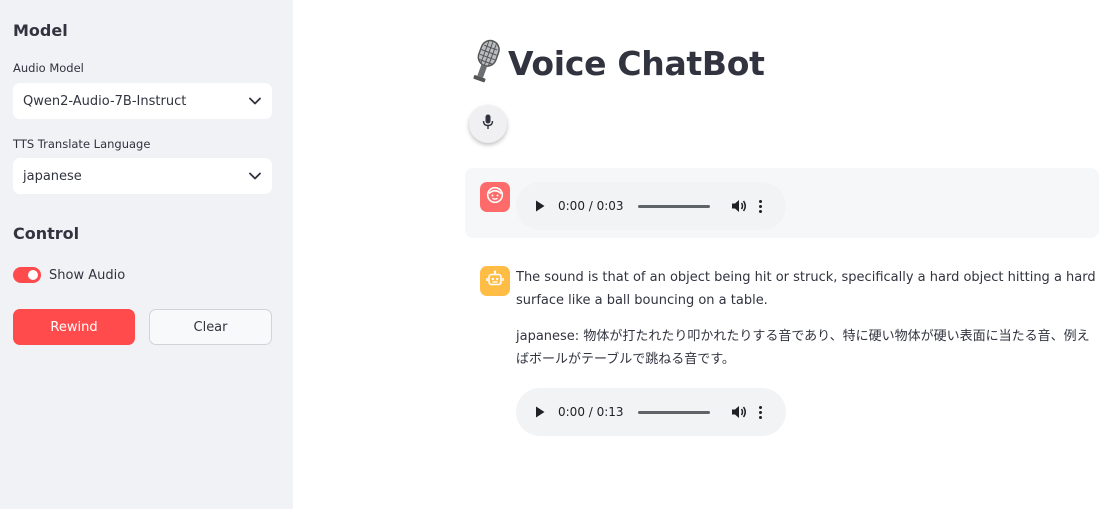  I want to click on audio-time: 0:00 / 0:03, so click(591, 206).